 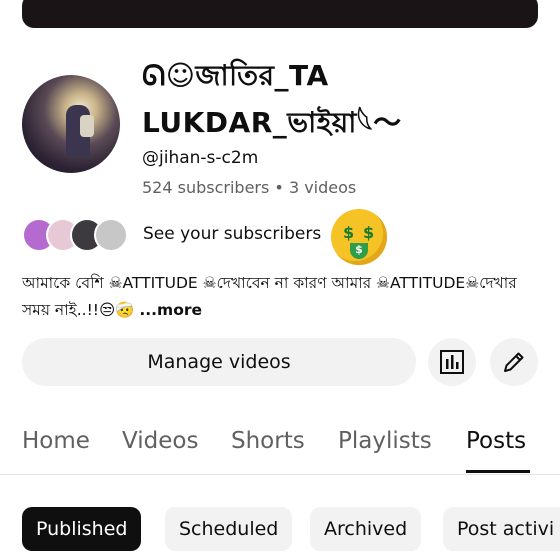 What do you see at coordinates (268, 441) in the screenshot?
I see `tab-shorts: Shorts` at bounding box center [268, 441].